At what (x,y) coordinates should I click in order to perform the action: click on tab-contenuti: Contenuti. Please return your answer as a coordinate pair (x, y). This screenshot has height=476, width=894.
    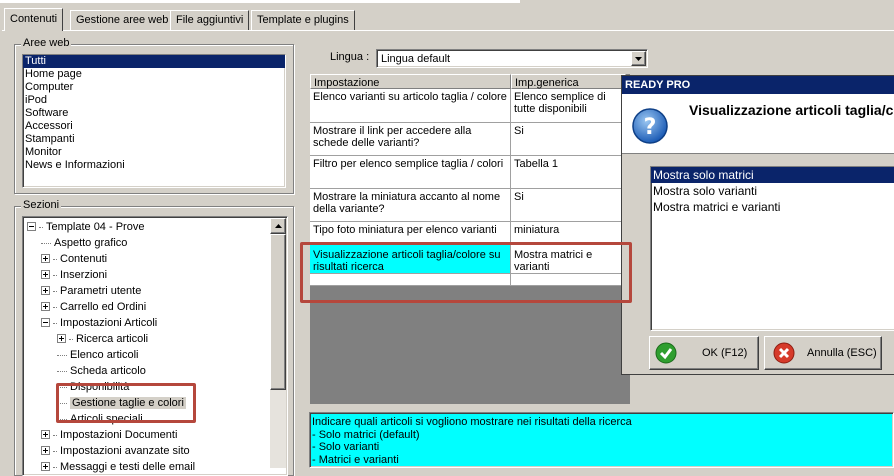
    Looking at the image, I should click on (34, 19).